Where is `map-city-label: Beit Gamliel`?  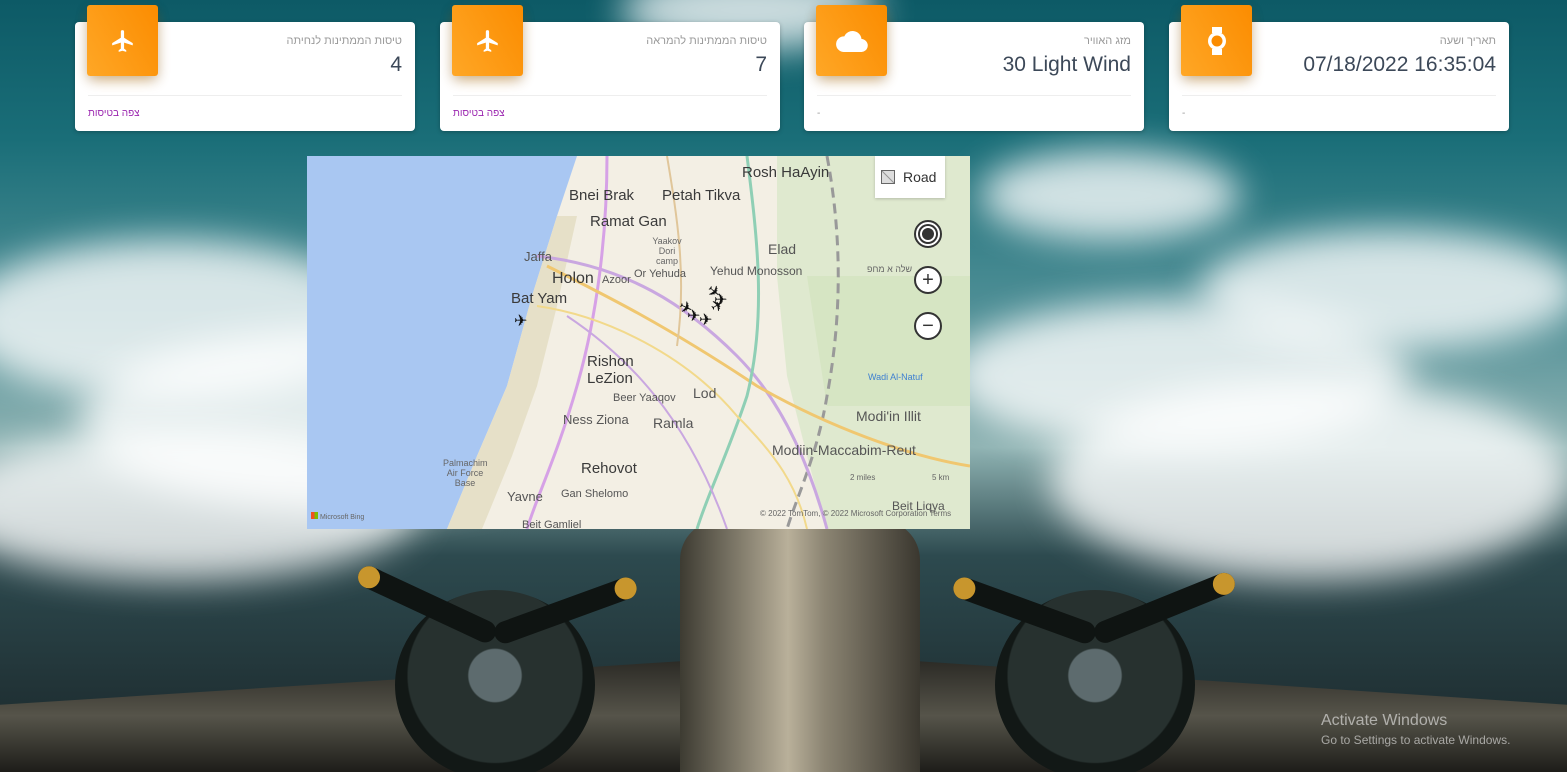 map-city-label: Beit Gamliel is located at coordinates (552, 524).